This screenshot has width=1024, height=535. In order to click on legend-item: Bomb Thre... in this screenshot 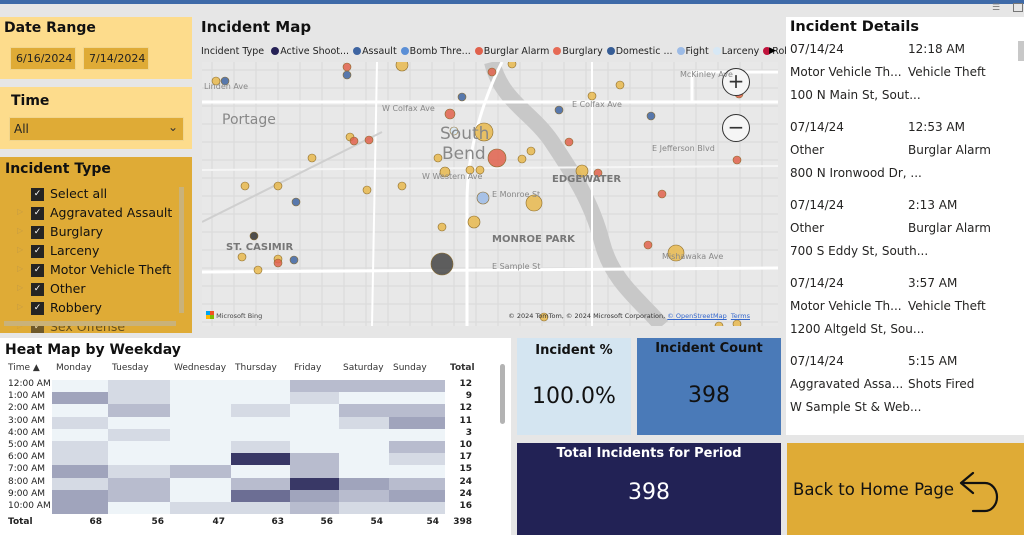, I will do `click(435, 51)`.